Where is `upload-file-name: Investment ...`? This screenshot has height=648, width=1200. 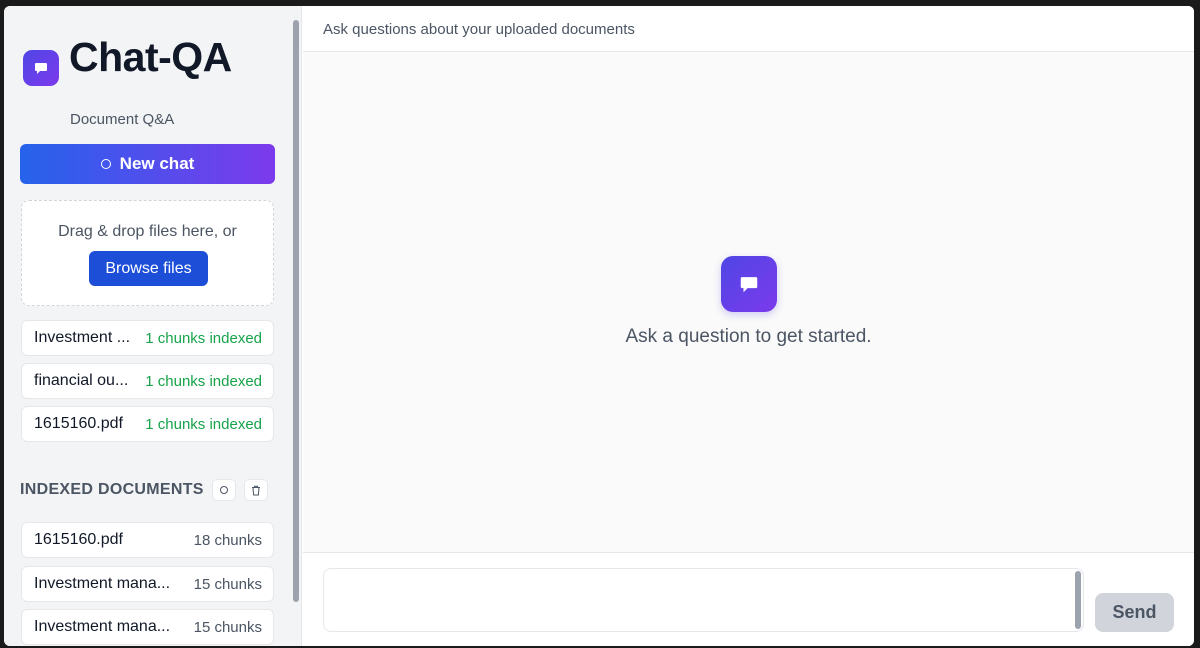
upload-file-name: Investment ... is located at coordinates (82, 337).